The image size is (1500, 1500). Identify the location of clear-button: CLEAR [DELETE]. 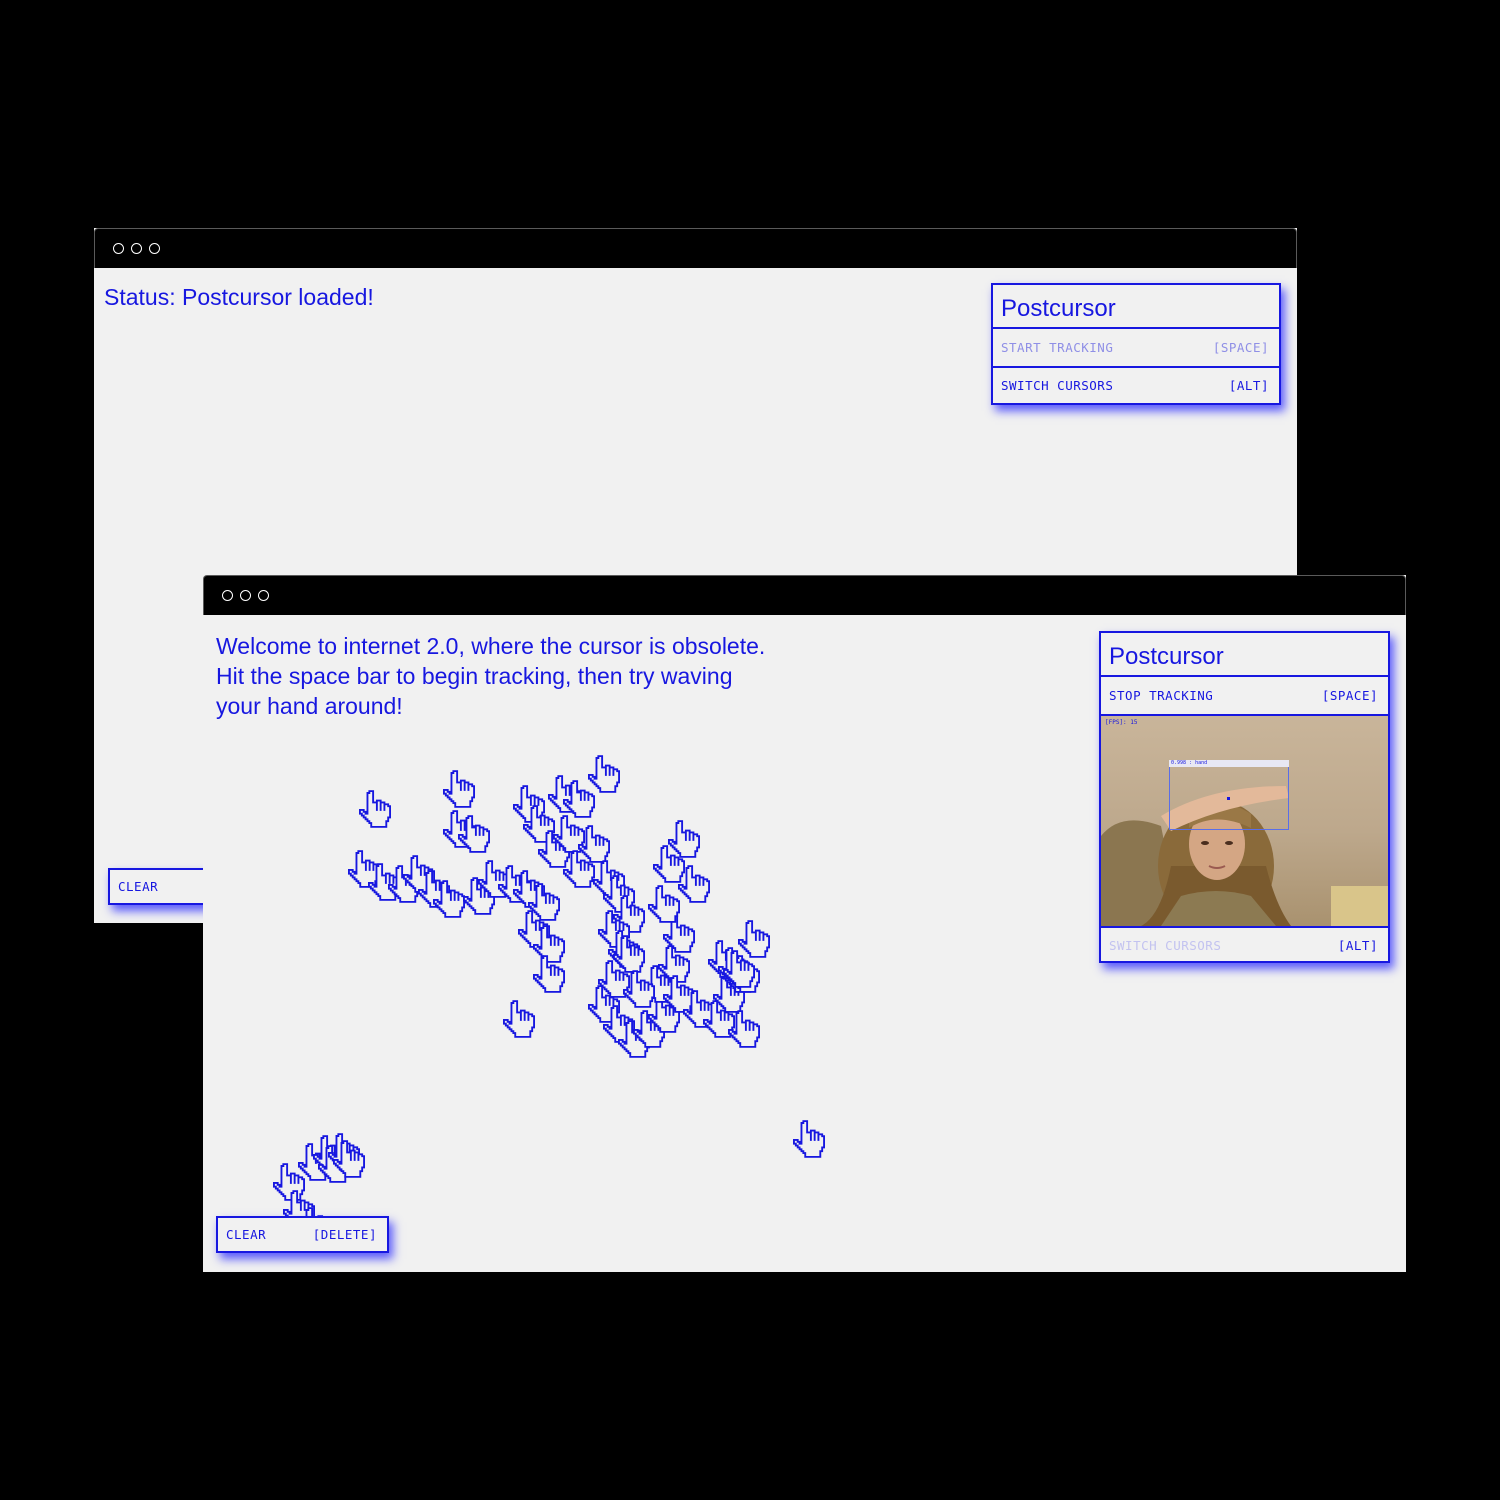
(302, 1234).